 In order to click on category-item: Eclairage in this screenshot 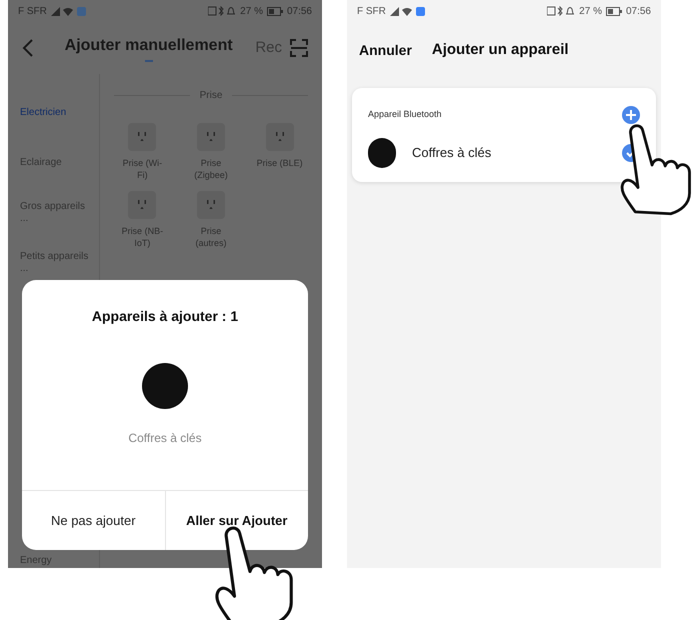, I will do `click(56, 163)`.